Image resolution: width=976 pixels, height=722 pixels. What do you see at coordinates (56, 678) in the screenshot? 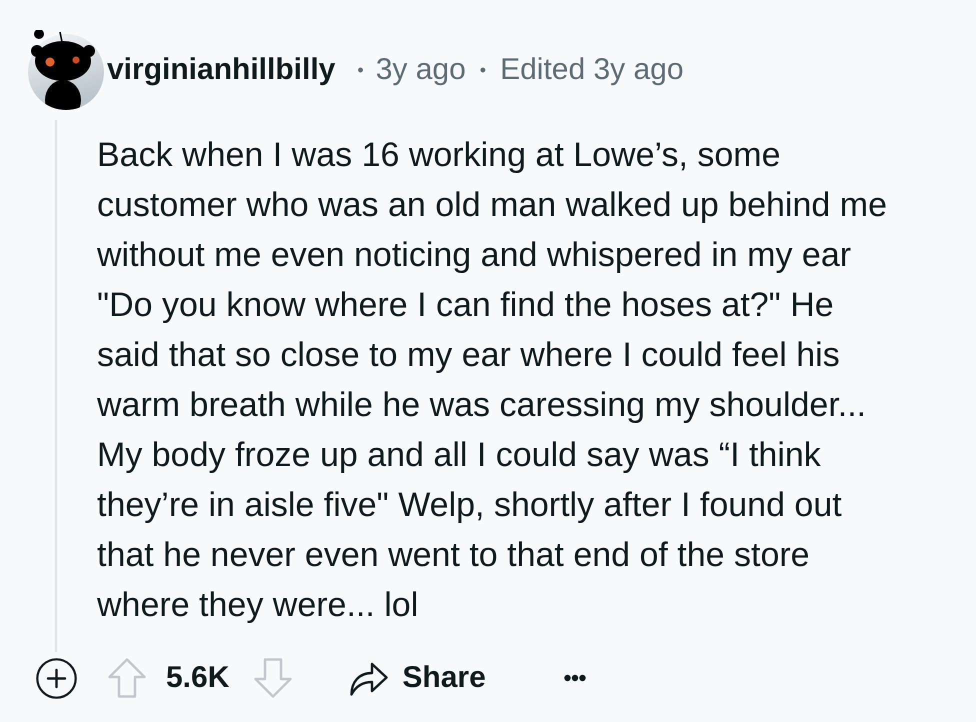
I see `expand-plus-icon` at bounding box center [56, 678].